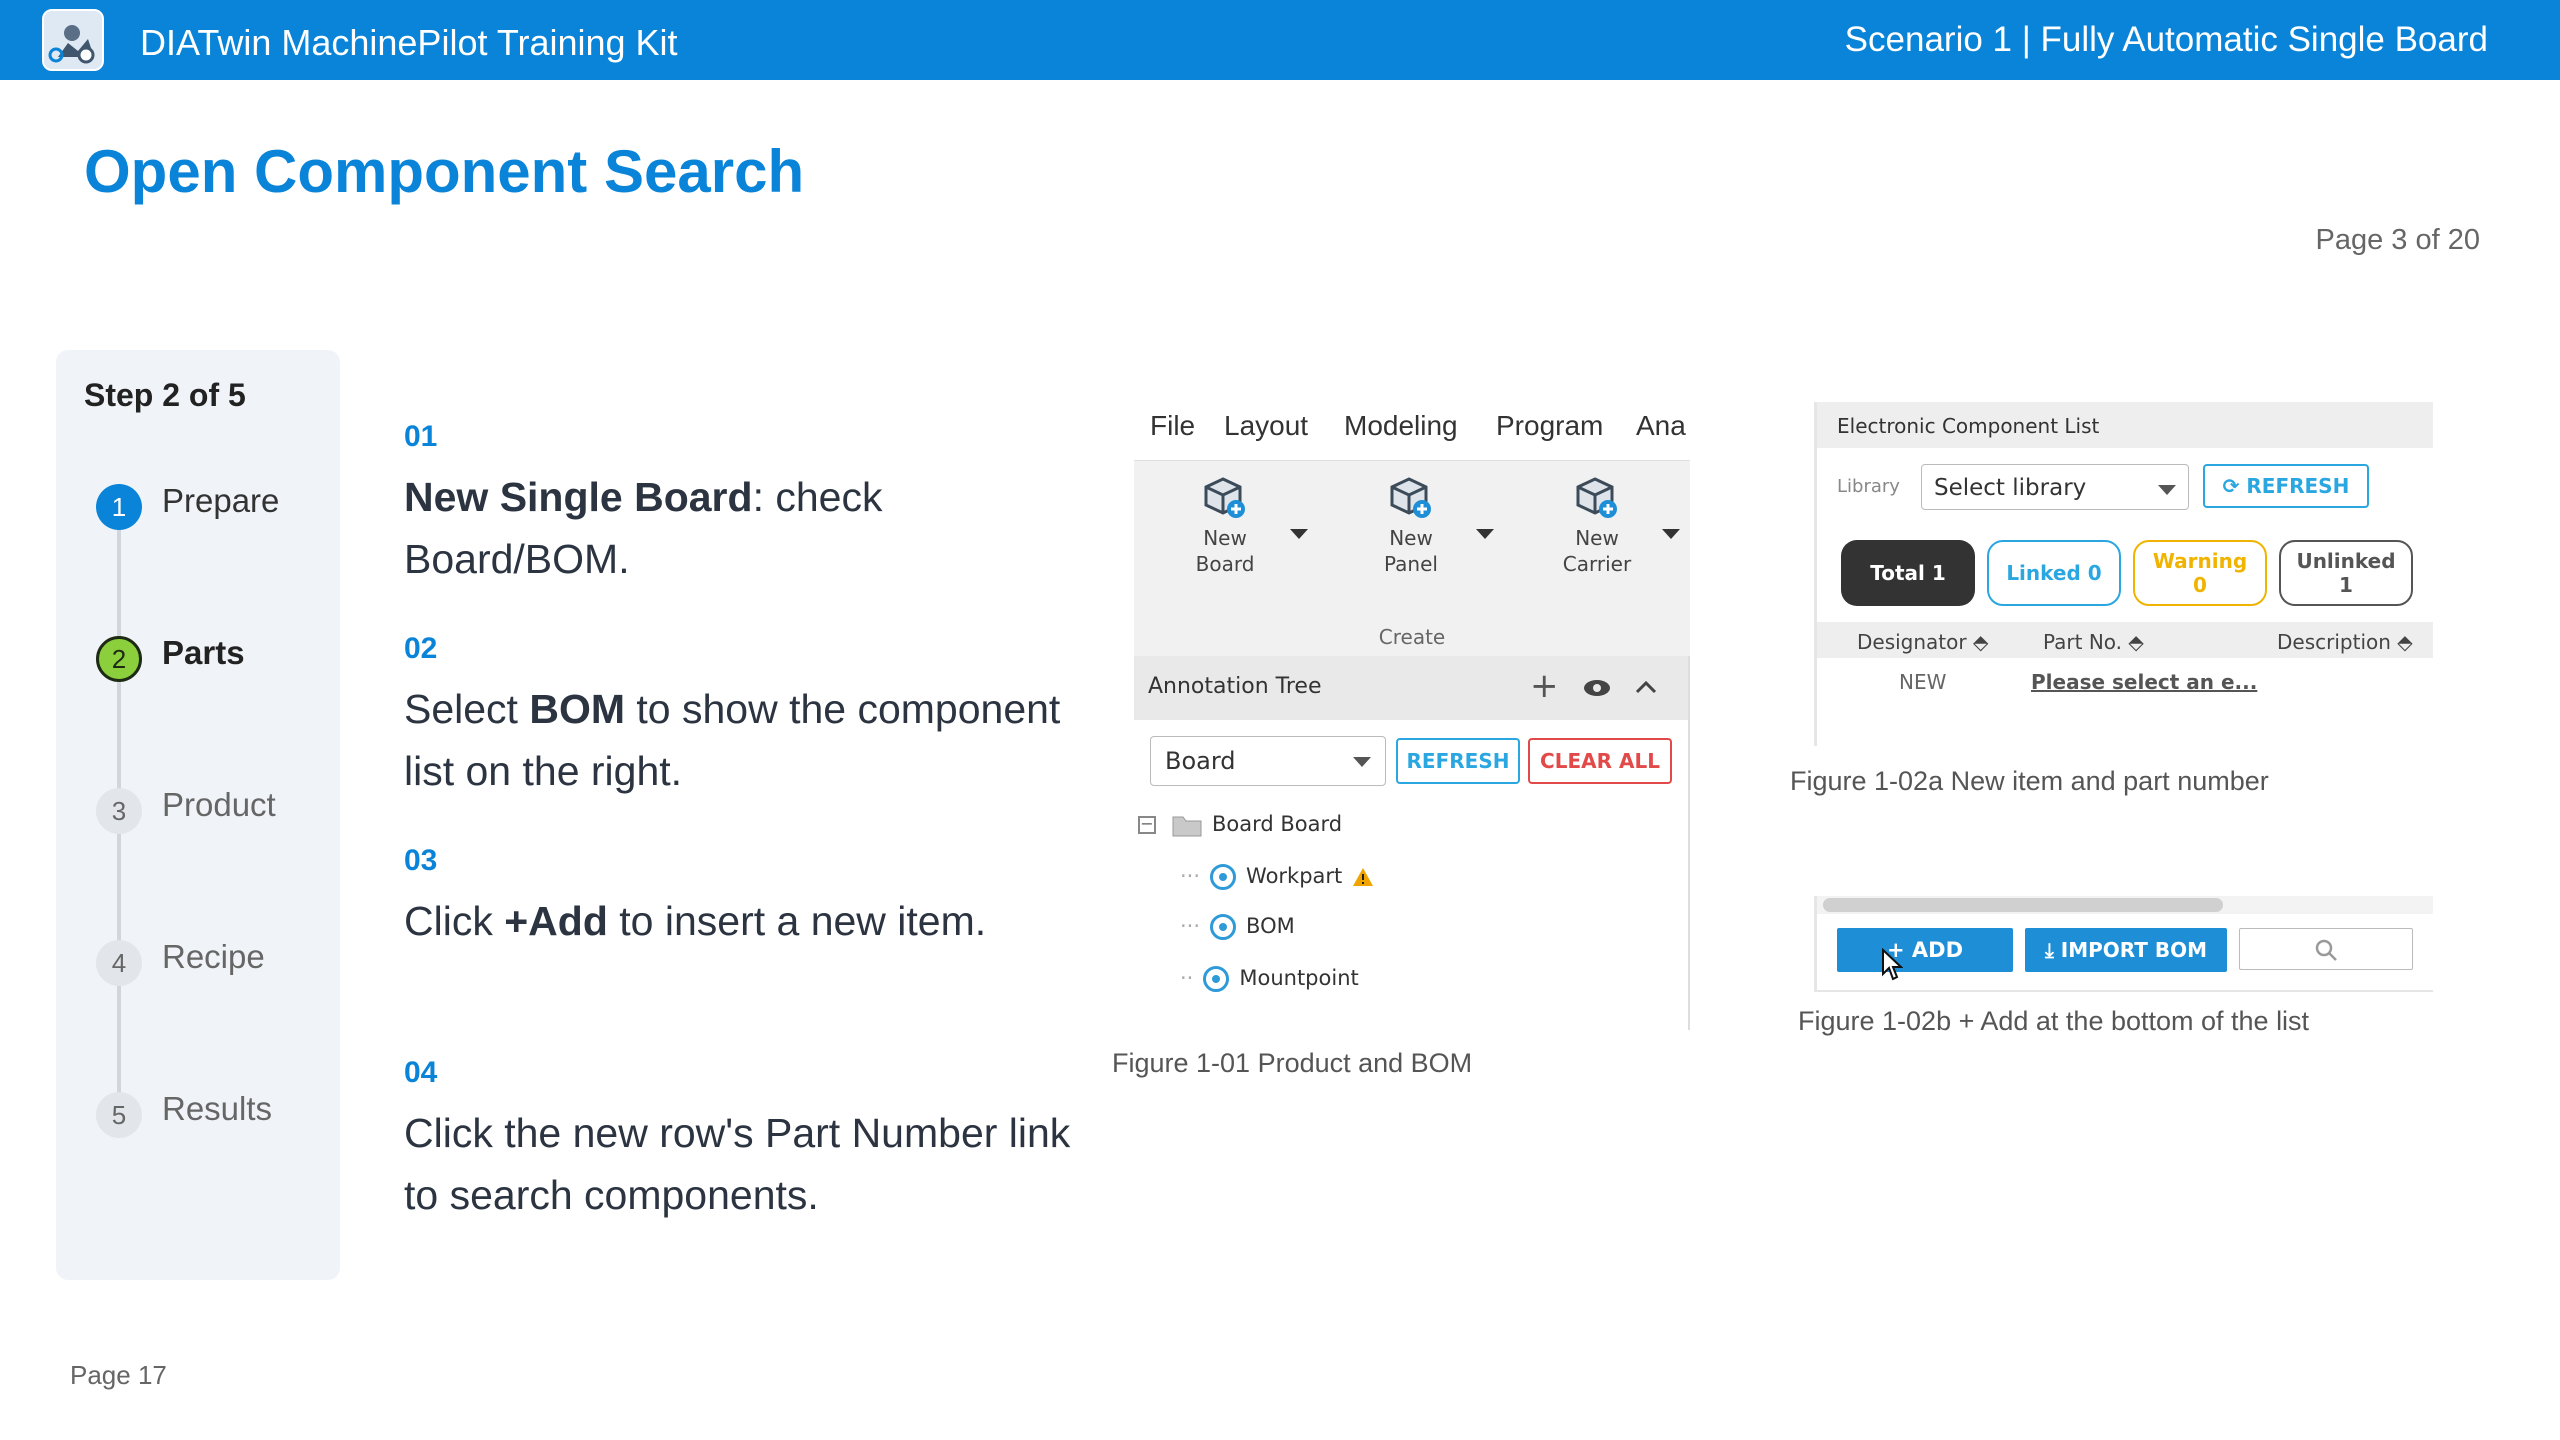  I want to click on warning-icon, so click(1363, 877).